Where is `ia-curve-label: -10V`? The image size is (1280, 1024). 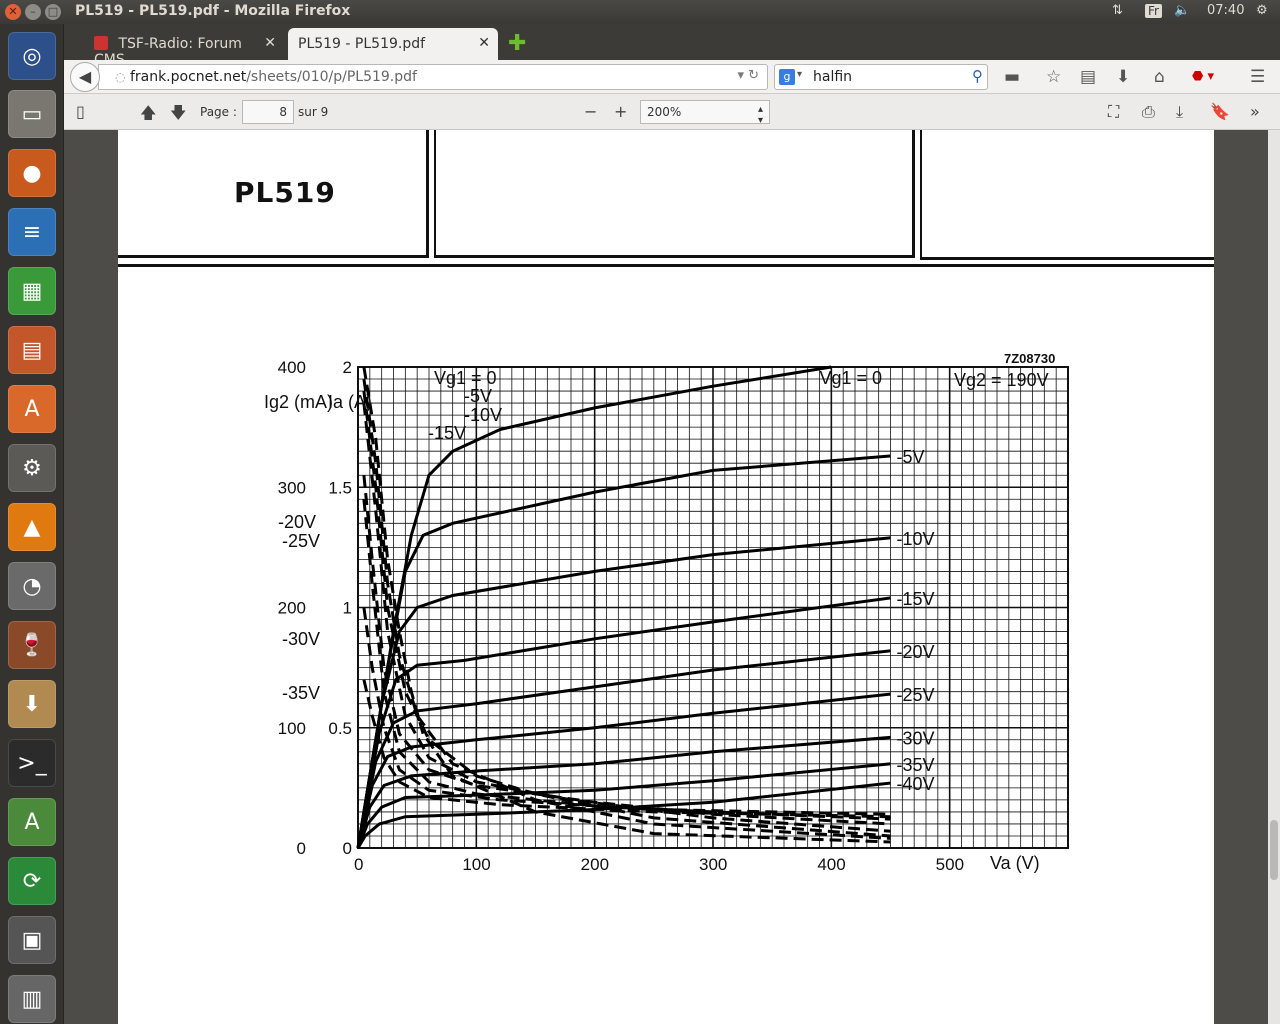
ia-curve-label: -10V is located at coordinates (916, 539).